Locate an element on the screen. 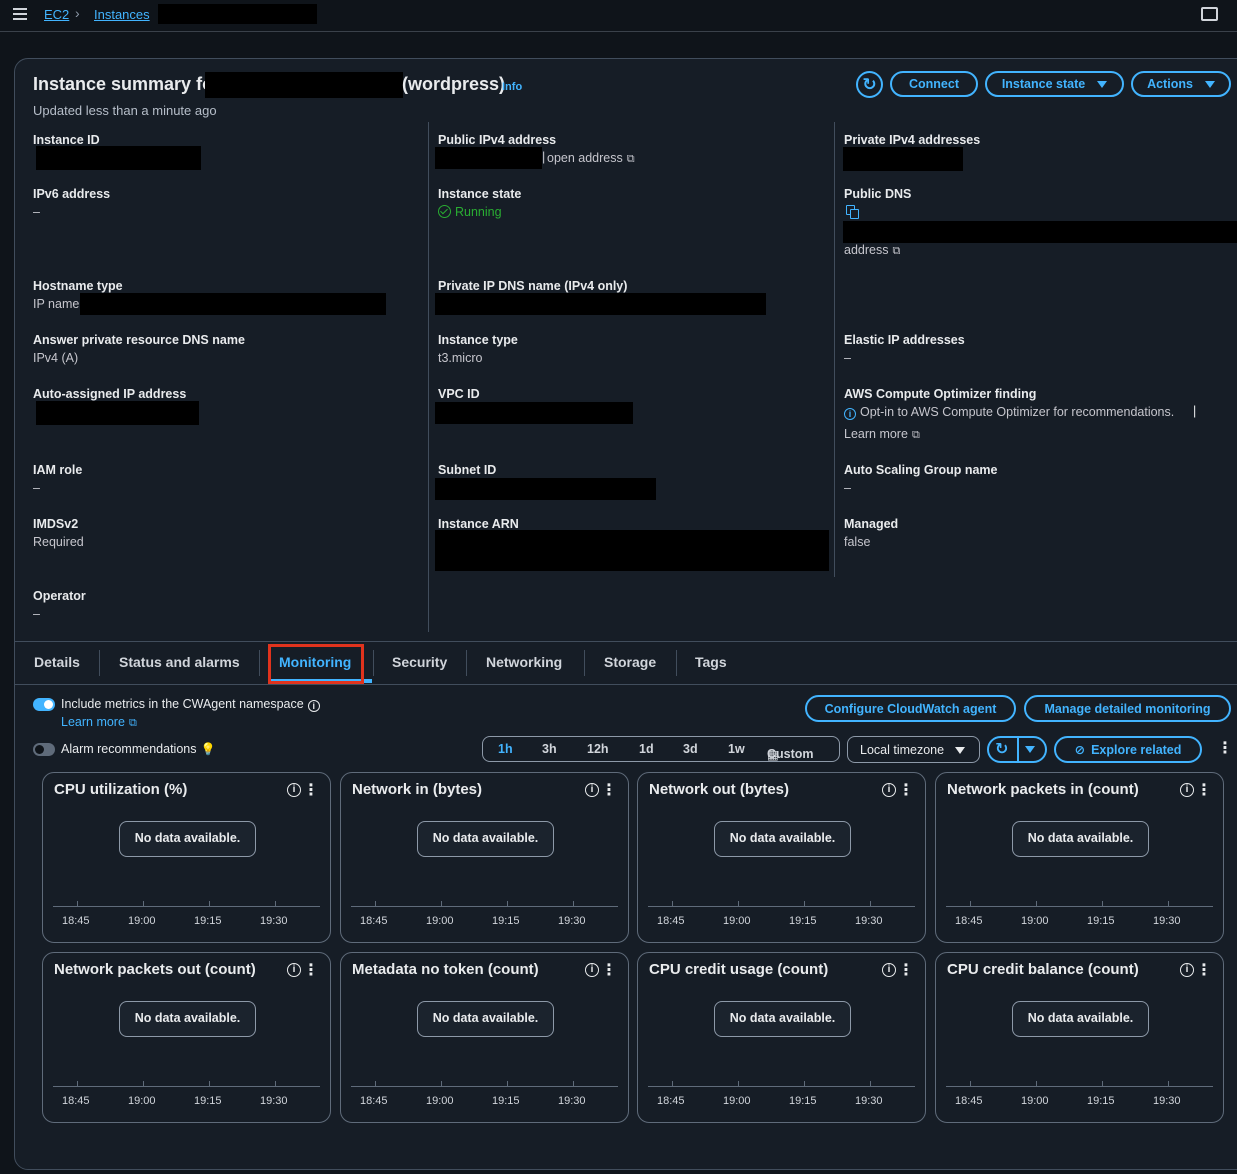 Image resolution: width=1237 pixels, height=1174 pixels. alarm-recommendations-toggle is located at coordinates (44, 749).